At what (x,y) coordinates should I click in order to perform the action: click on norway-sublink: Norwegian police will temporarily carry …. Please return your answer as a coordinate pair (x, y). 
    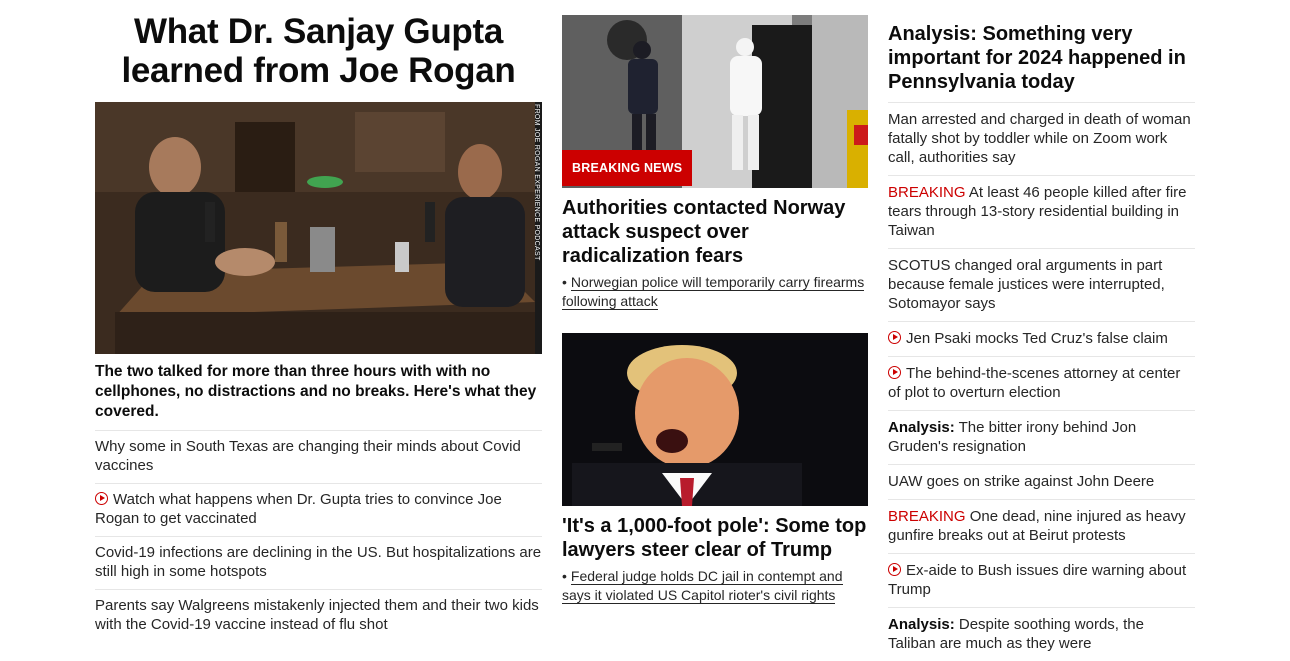
    Looking at the image, I should click on (713, 292).